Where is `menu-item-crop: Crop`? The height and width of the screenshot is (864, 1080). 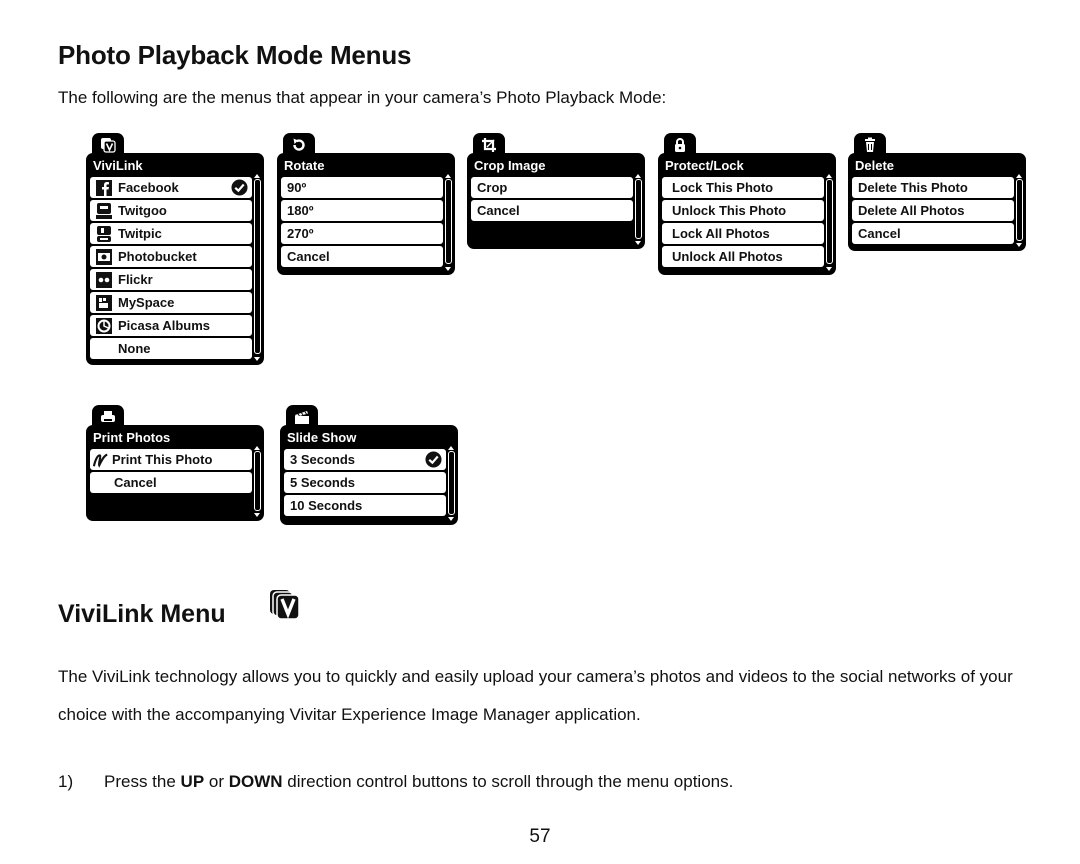 menu-item-crop: Crop is located at coordinates (552, 187).